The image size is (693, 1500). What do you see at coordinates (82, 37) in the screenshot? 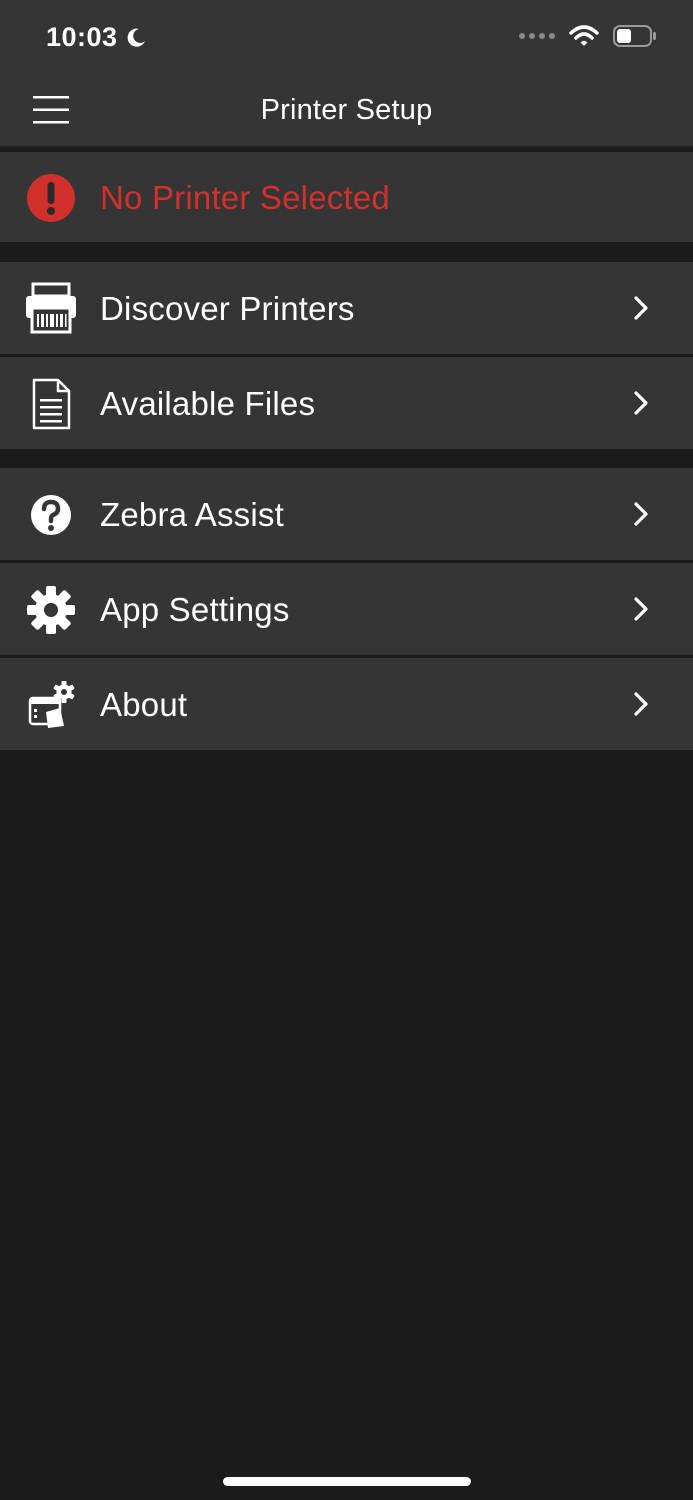
I see `status-time-text: 10:03` at bounding box center [82, 37].